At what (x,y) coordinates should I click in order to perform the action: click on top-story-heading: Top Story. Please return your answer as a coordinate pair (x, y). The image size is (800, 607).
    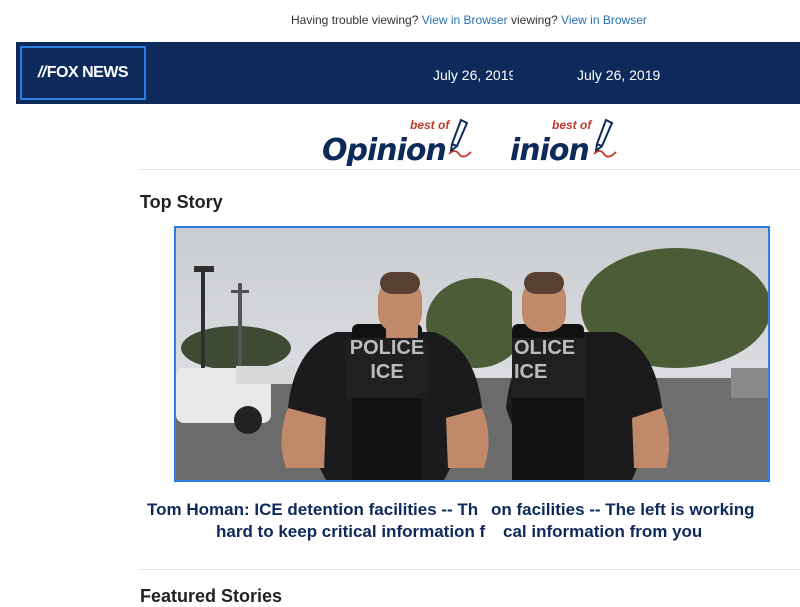
    Looking at the image, I should click on (181, 202).